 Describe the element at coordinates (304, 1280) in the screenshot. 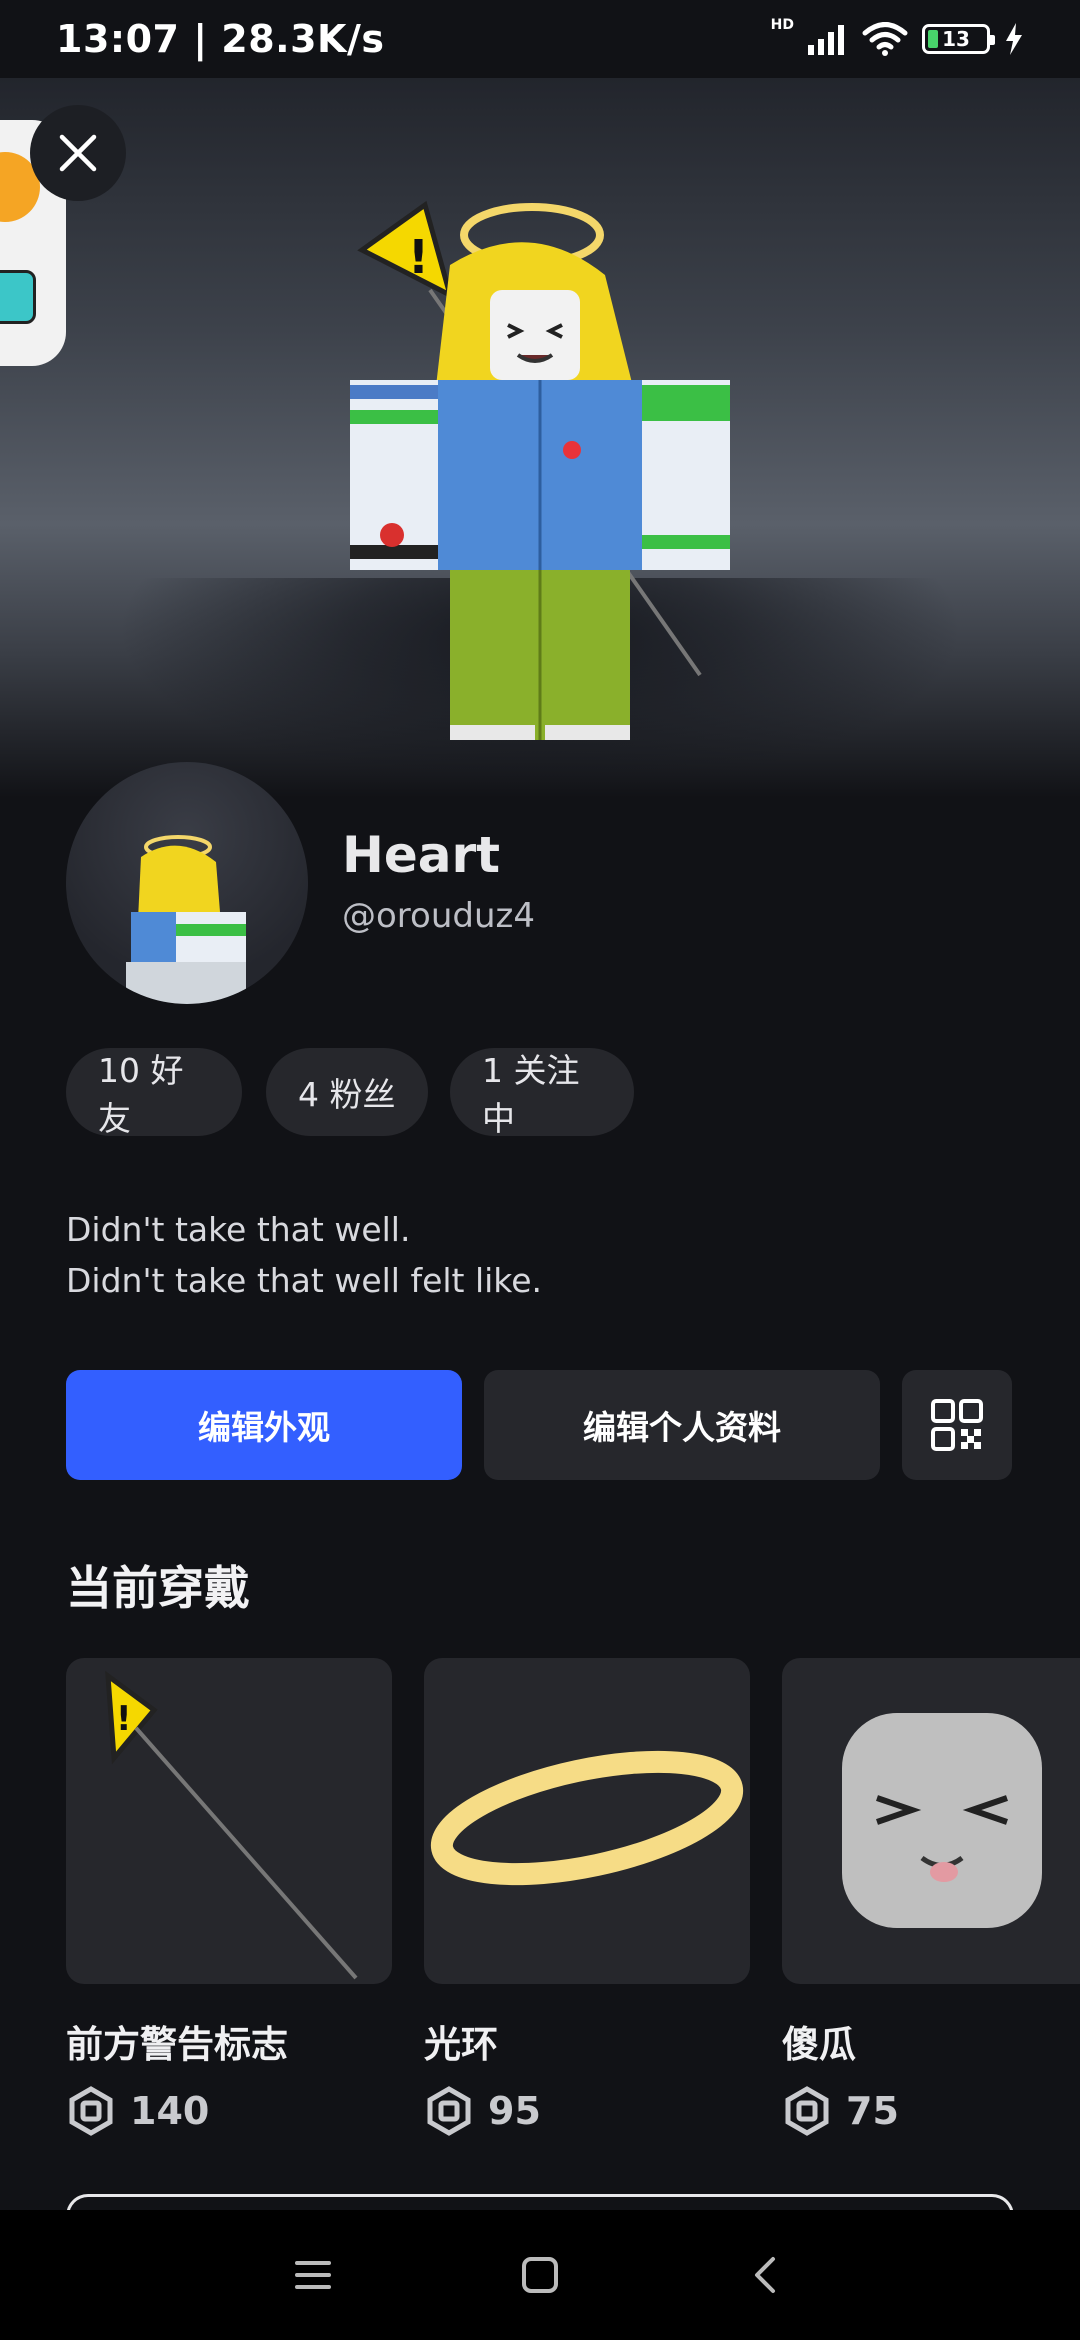

I see `bio-line: Didn't take that well felt like.` at that location.